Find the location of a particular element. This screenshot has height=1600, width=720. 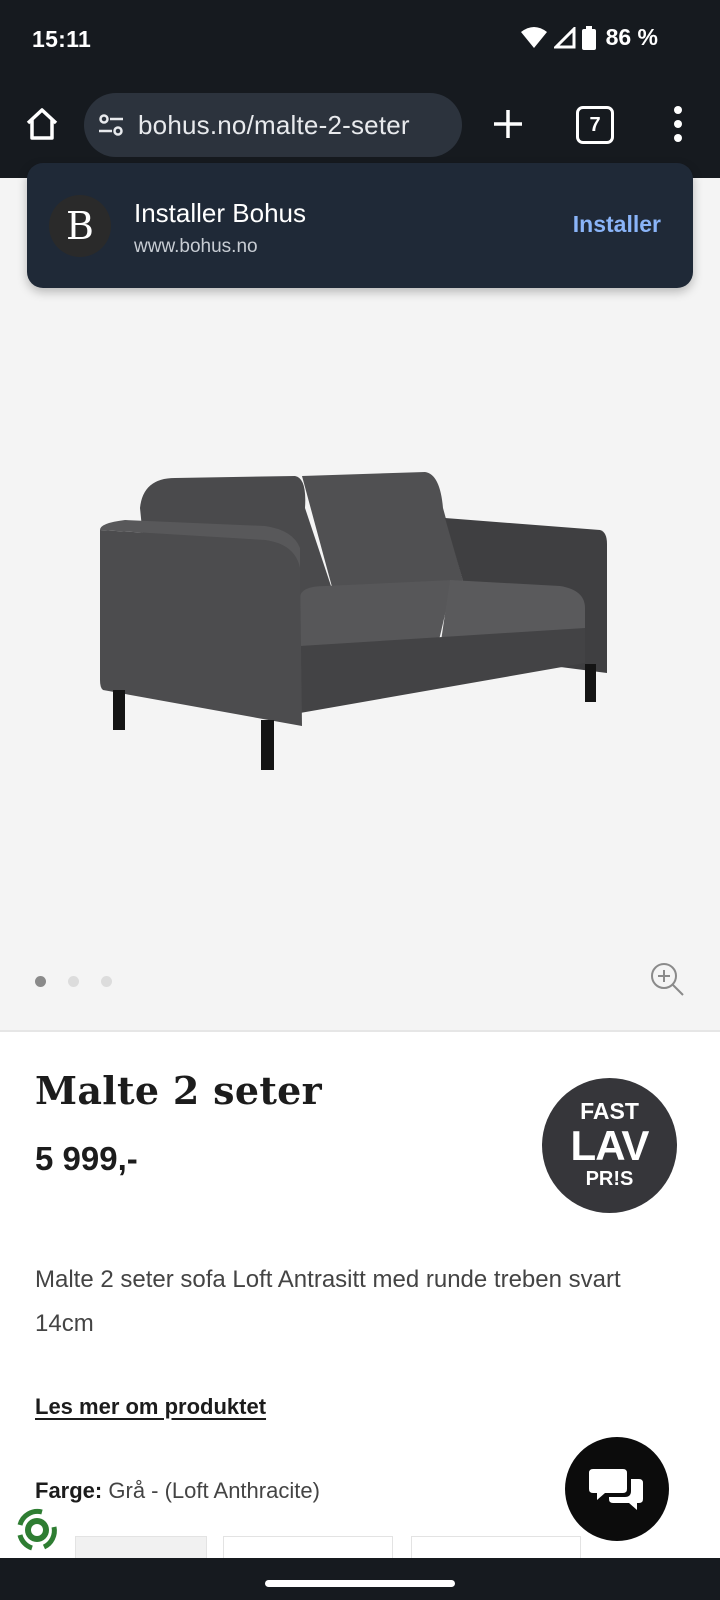

color-swatches is located at coordinates (375, 1547).